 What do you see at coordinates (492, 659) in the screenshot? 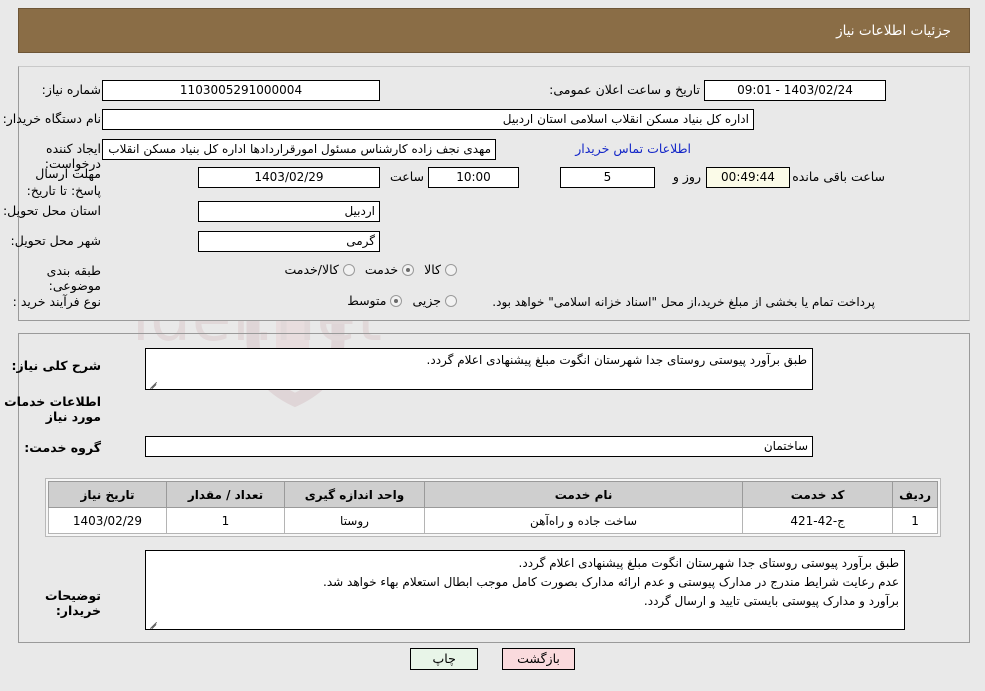
I see `action-button-bar: بازگشت چاپ` at bounding box center [492, 659].